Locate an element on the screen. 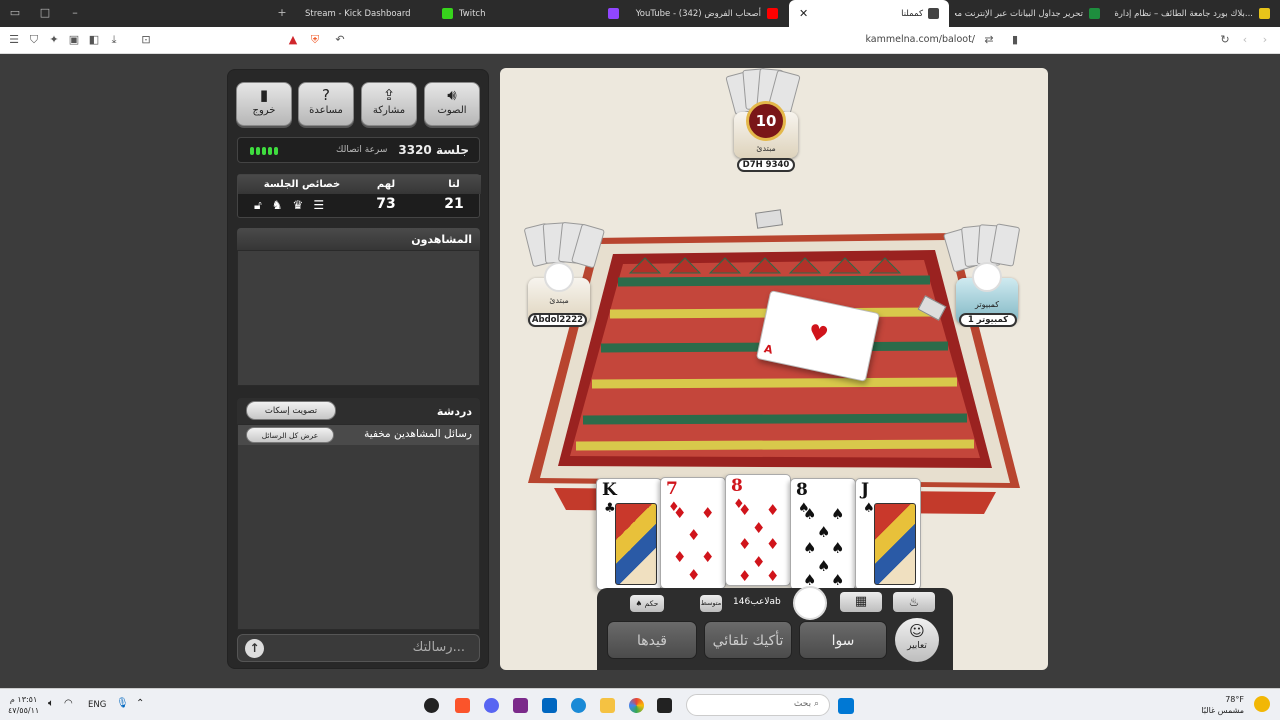 The height and width of the screenshot is (720, 1280). sound-button: 🔊︎ الصوت is located at coordinates (452, 104).